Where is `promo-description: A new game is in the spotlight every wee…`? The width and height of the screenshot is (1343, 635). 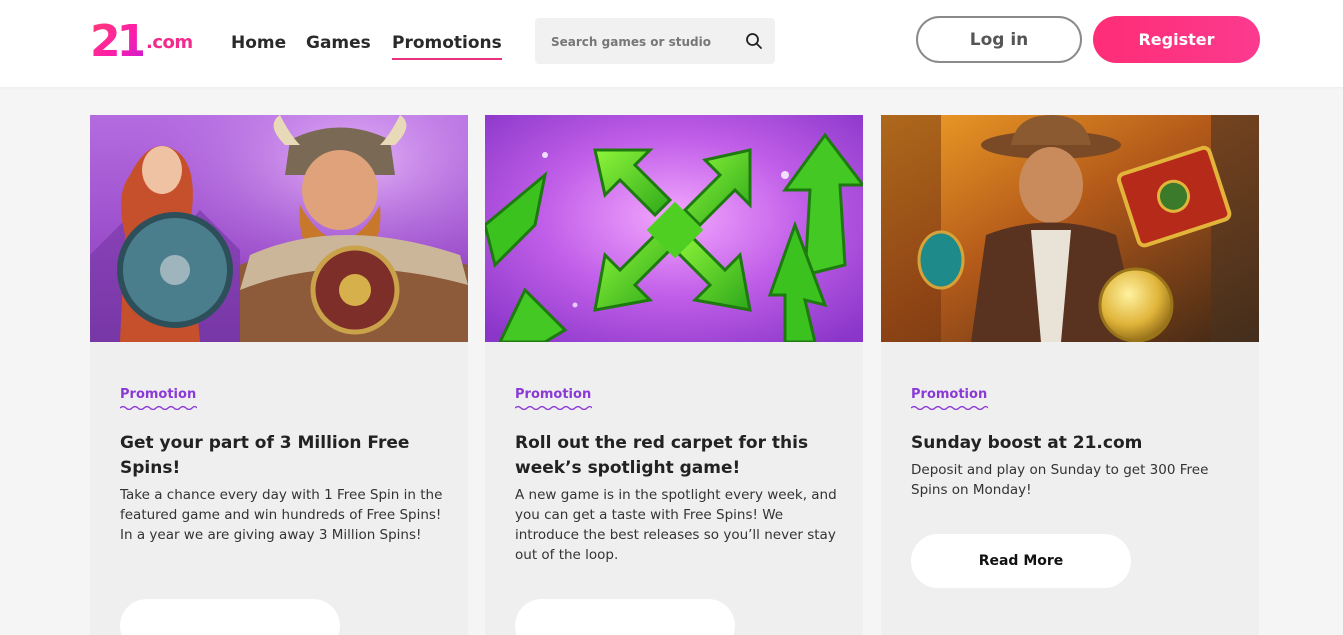 promo-description: A new game is in the spotlight every wee… is located at coordinates (676, 525).